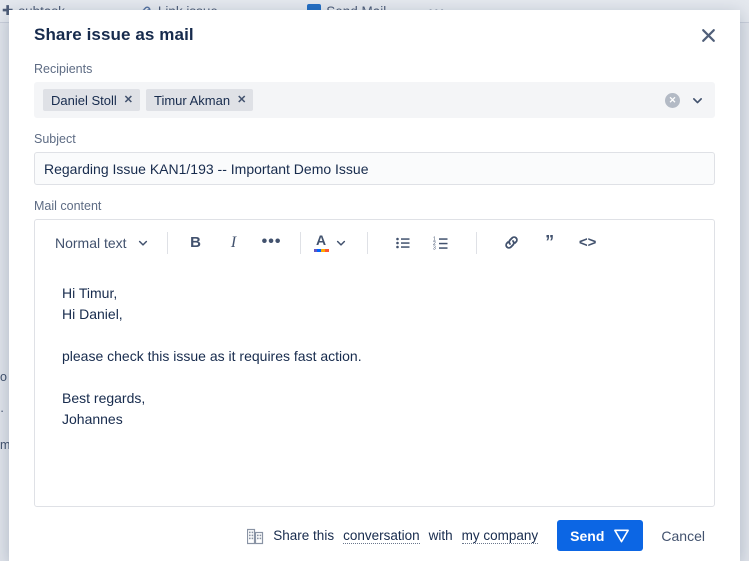  I want to click on mail-body-line: Johannes, so click(92, 419).